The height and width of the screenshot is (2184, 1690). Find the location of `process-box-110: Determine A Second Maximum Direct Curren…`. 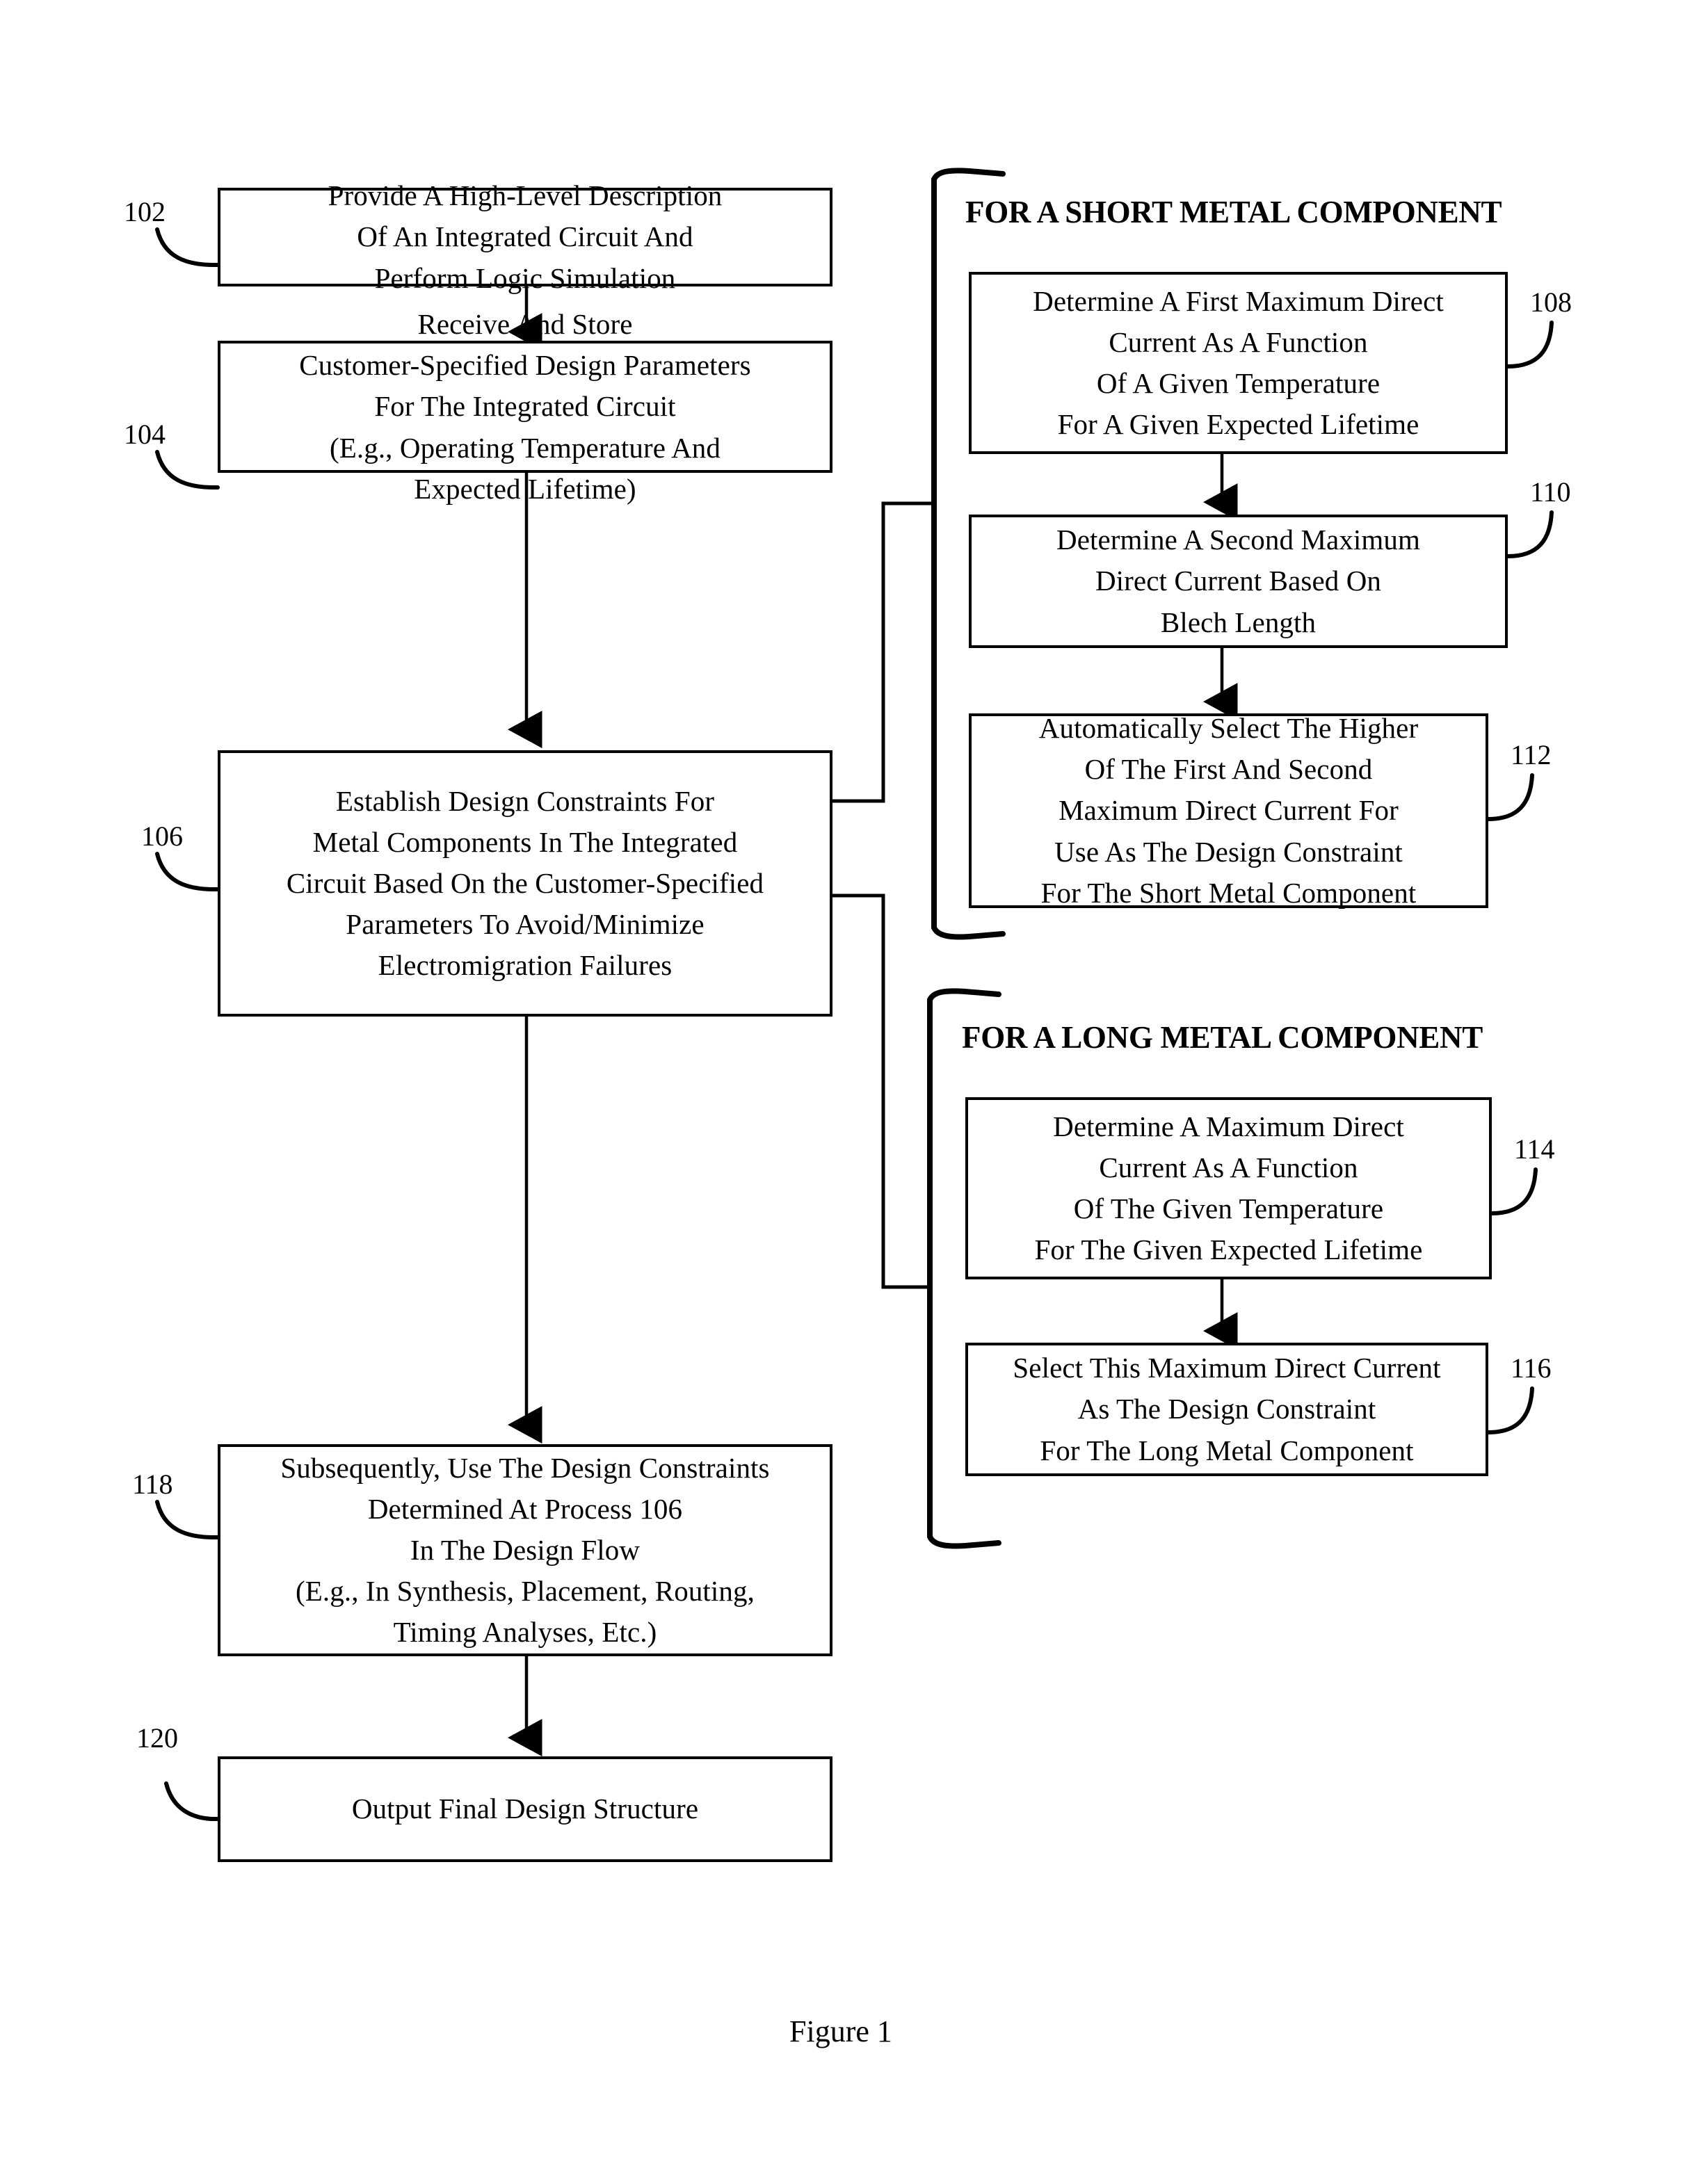

process-box-110: Determine A Second Maximum Direct Curren… is located at coordinates (1238, 581).